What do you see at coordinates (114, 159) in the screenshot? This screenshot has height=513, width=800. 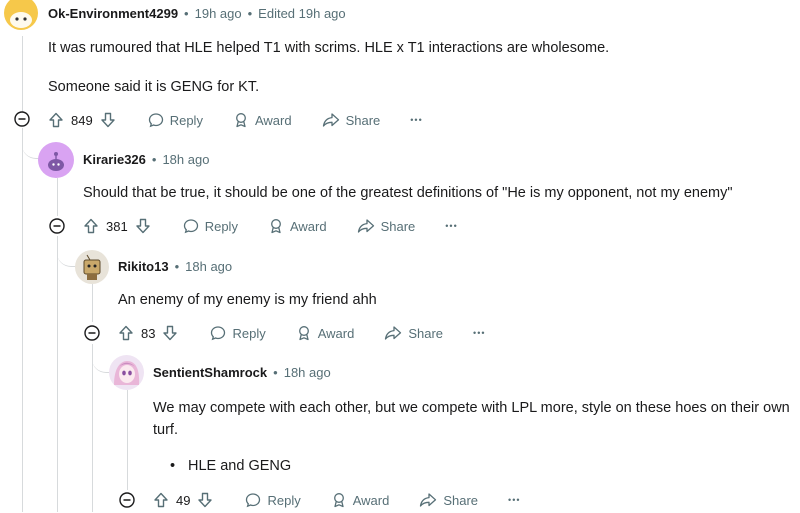 I see `author-name: Kirarie326` at bounding box center [114, 159].